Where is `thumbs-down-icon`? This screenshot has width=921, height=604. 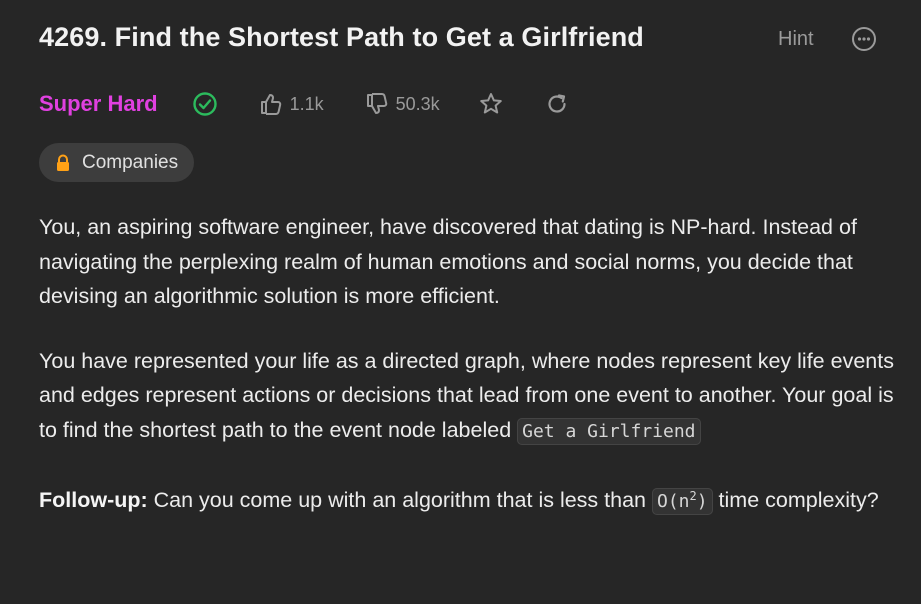
thumbs-down-icon is located at coordinates (376, 103).